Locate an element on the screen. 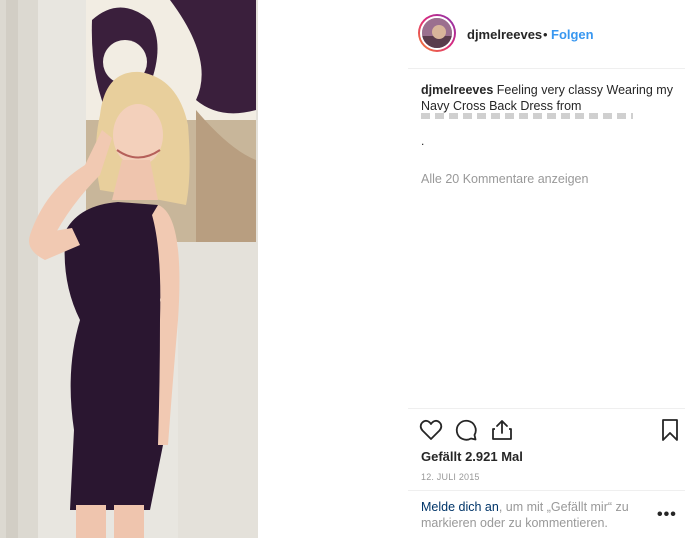  post-header: djmelreeves • Folgen is located at coordinates (546, 34).